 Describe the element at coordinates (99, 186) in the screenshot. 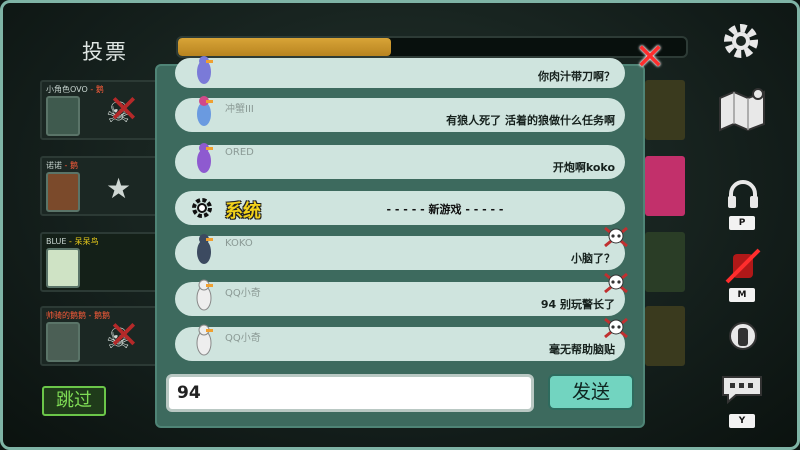

I see `player-card: 诺诺 - 鹅 ★` at that location.